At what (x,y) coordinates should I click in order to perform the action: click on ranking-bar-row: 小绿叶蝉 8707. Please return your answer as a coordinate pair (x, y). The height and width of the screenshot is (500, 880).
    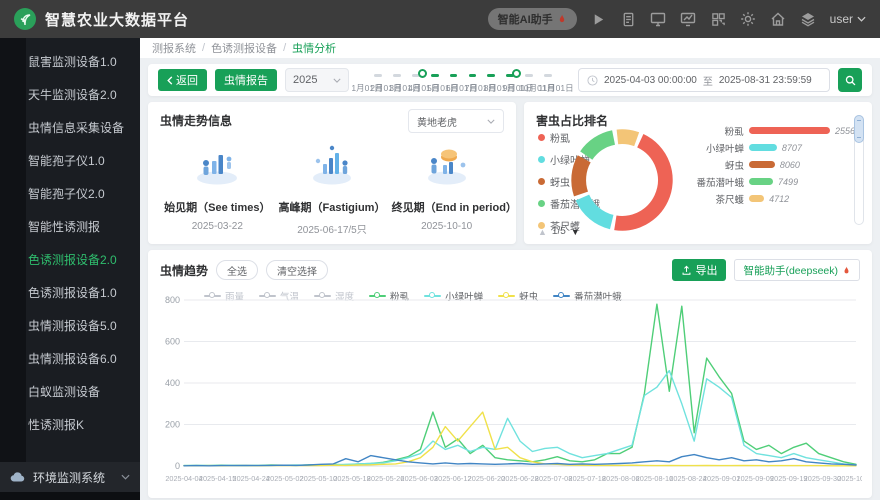
    Looking at the image, I should click on (775, 147).